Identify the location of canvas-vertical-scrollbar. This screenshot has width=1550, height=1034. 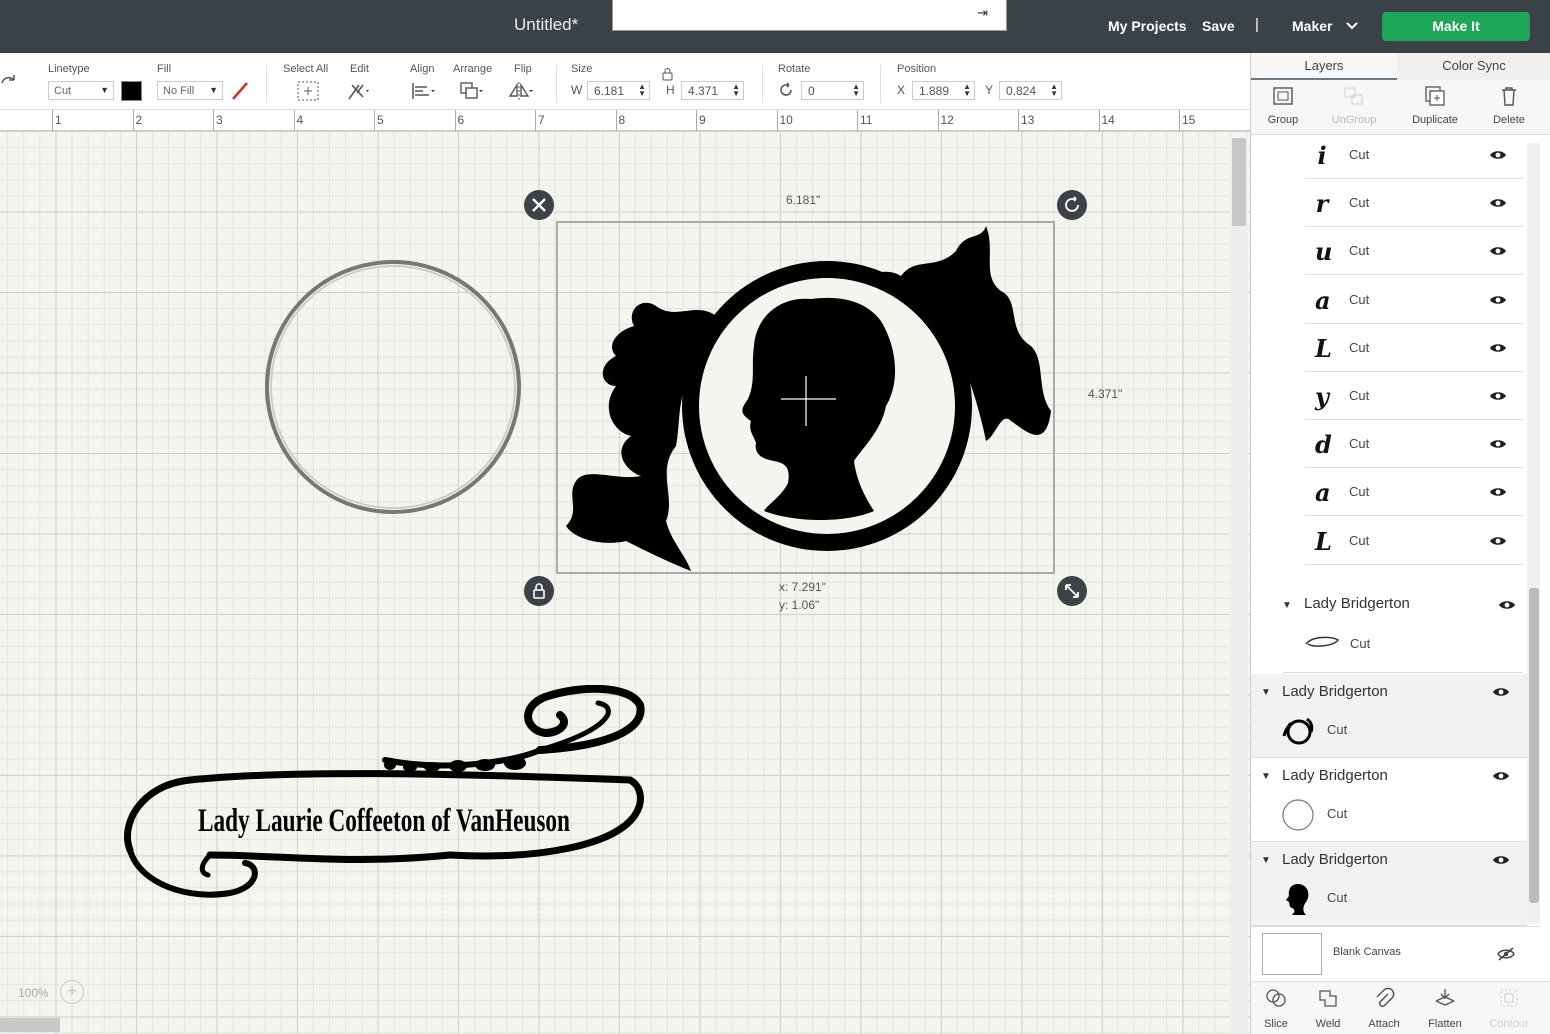
(1239, 586).